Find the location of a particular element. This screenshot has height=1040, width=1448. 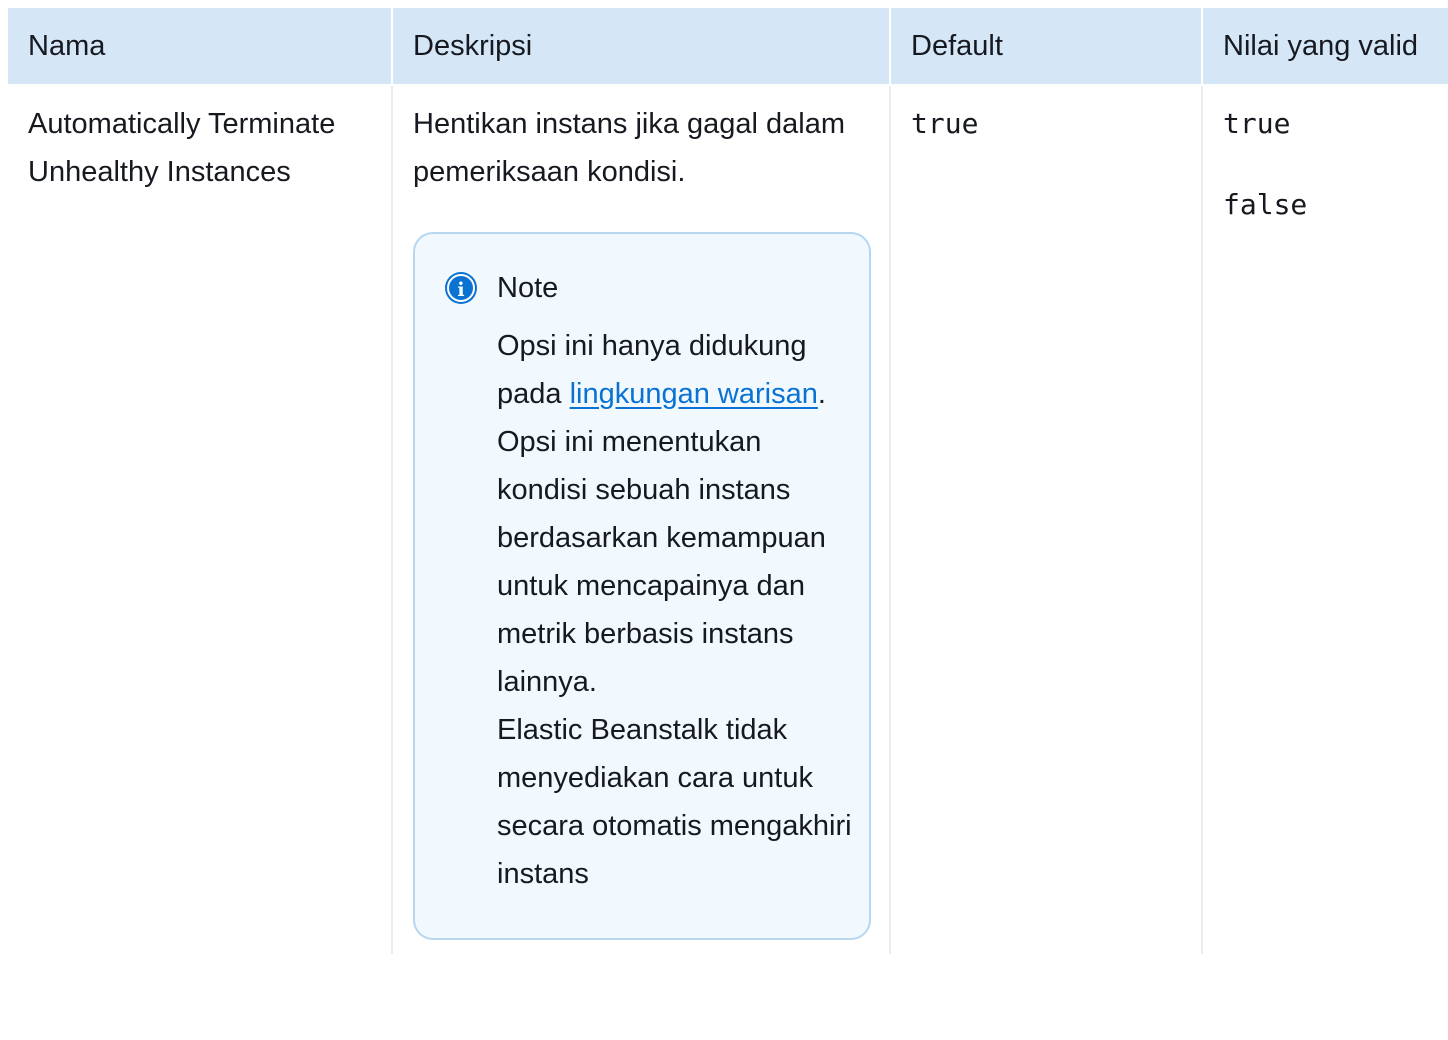

header-row: Nama Deskripsi Default Nilai yang valid is located at coordinates (728, 47).